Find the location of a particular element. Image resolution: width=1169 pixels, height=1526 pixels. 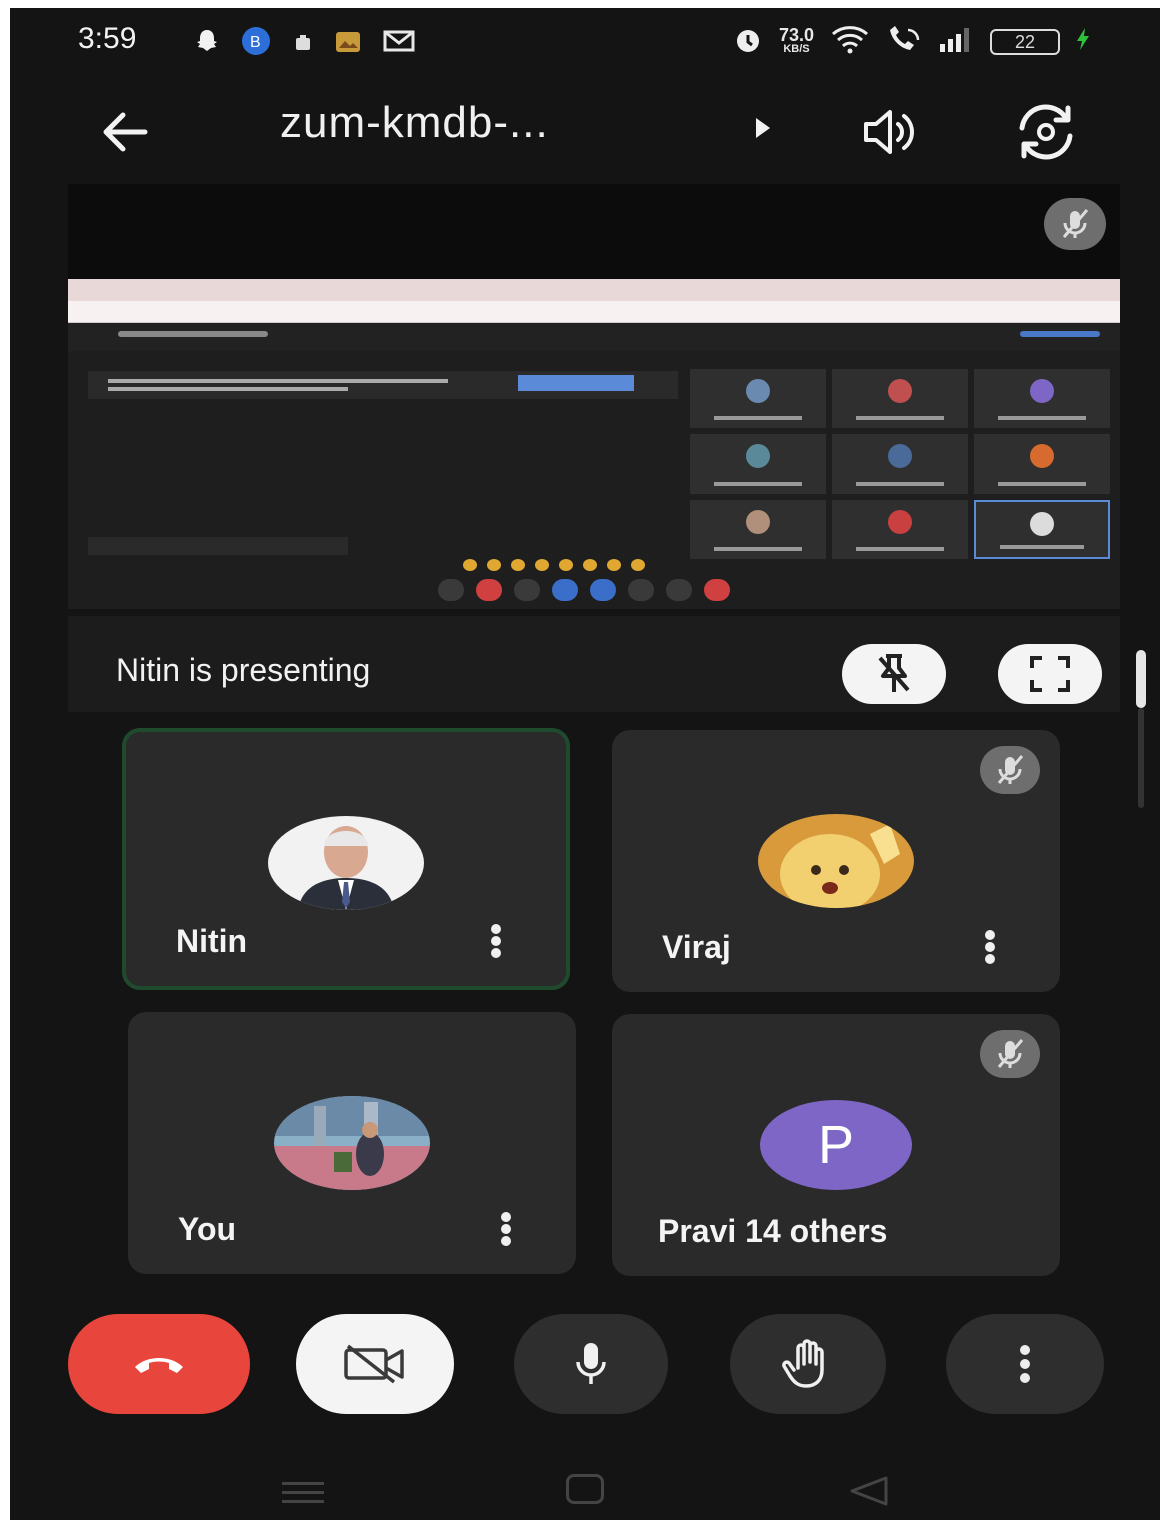

alarm-icon is located at coordinates (748, 42).